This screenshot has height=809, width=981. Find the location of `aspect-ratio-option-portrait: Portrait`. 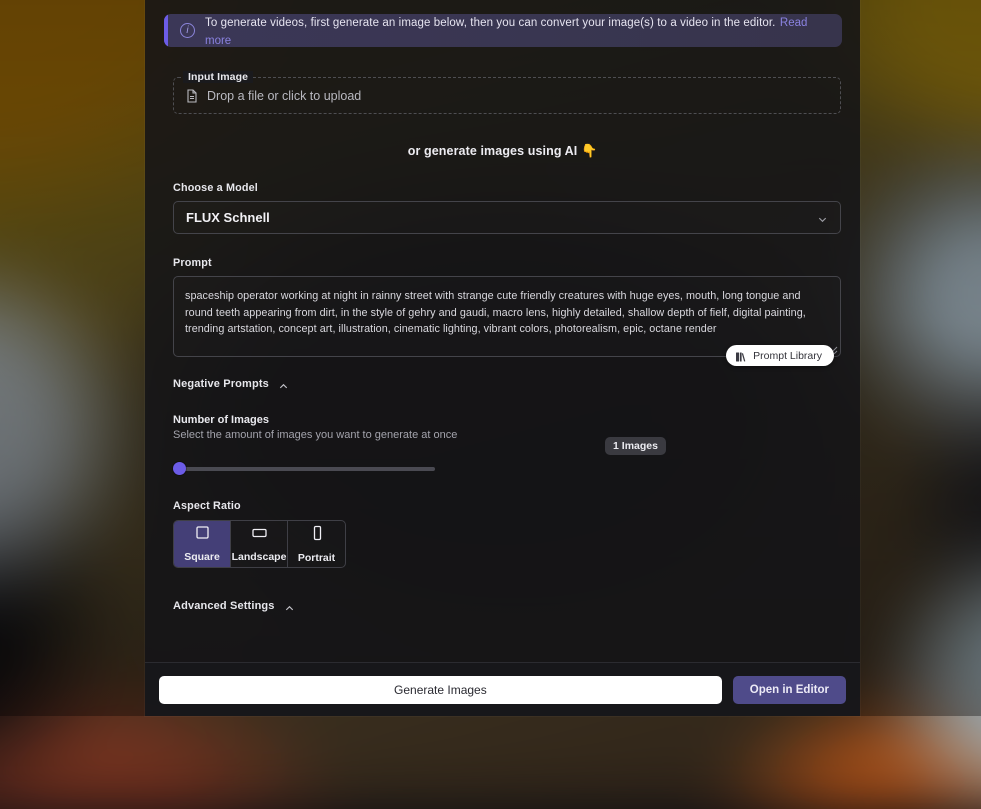

aspect-ratio-option-portrait: Portrait is located at coordinates (316, 544).